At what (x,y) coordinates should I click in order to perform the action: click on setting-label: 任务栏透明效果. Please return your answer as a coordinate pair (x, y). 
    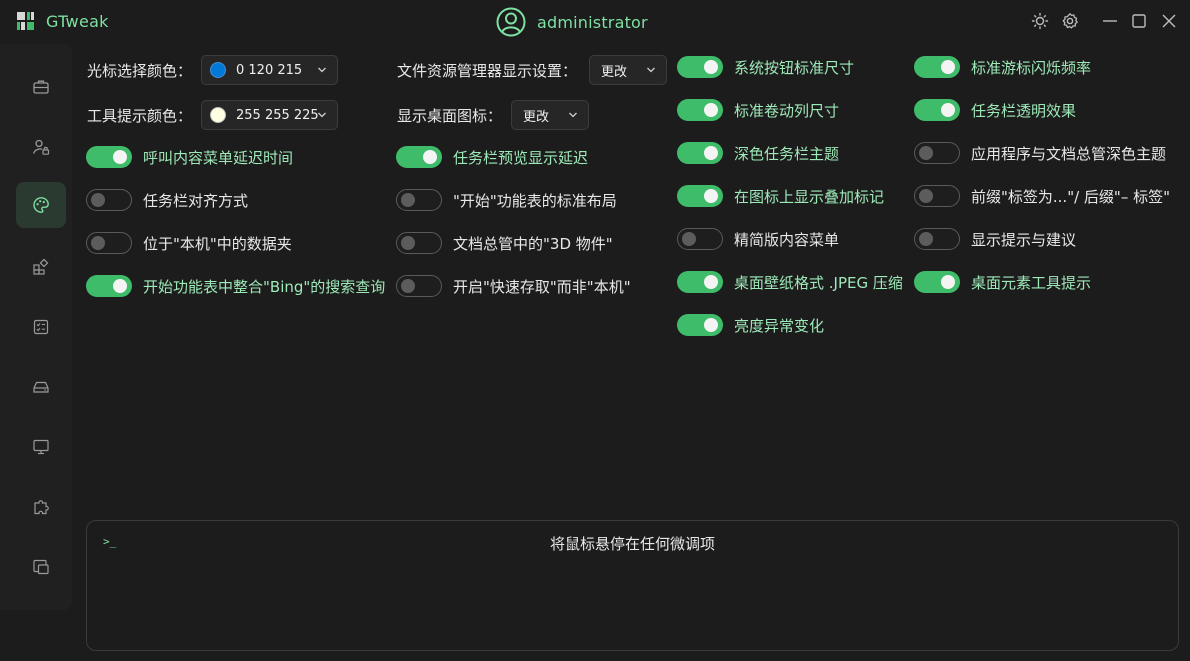
    Looking at the image, I should click on (1024, 110).